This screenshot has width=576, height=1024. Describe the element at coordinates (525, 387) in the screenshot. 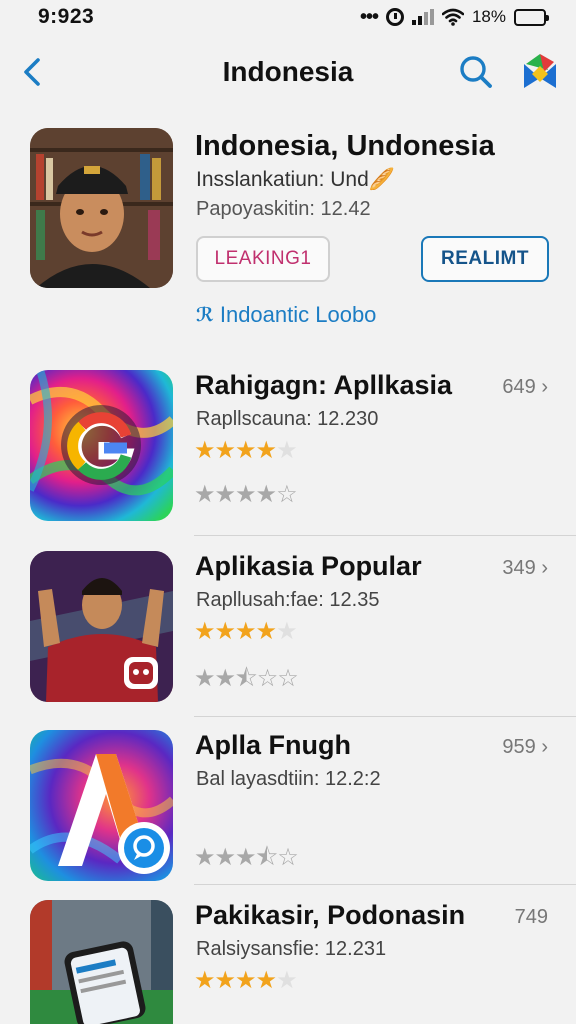

I see `app-count: 649 ›` at that location.